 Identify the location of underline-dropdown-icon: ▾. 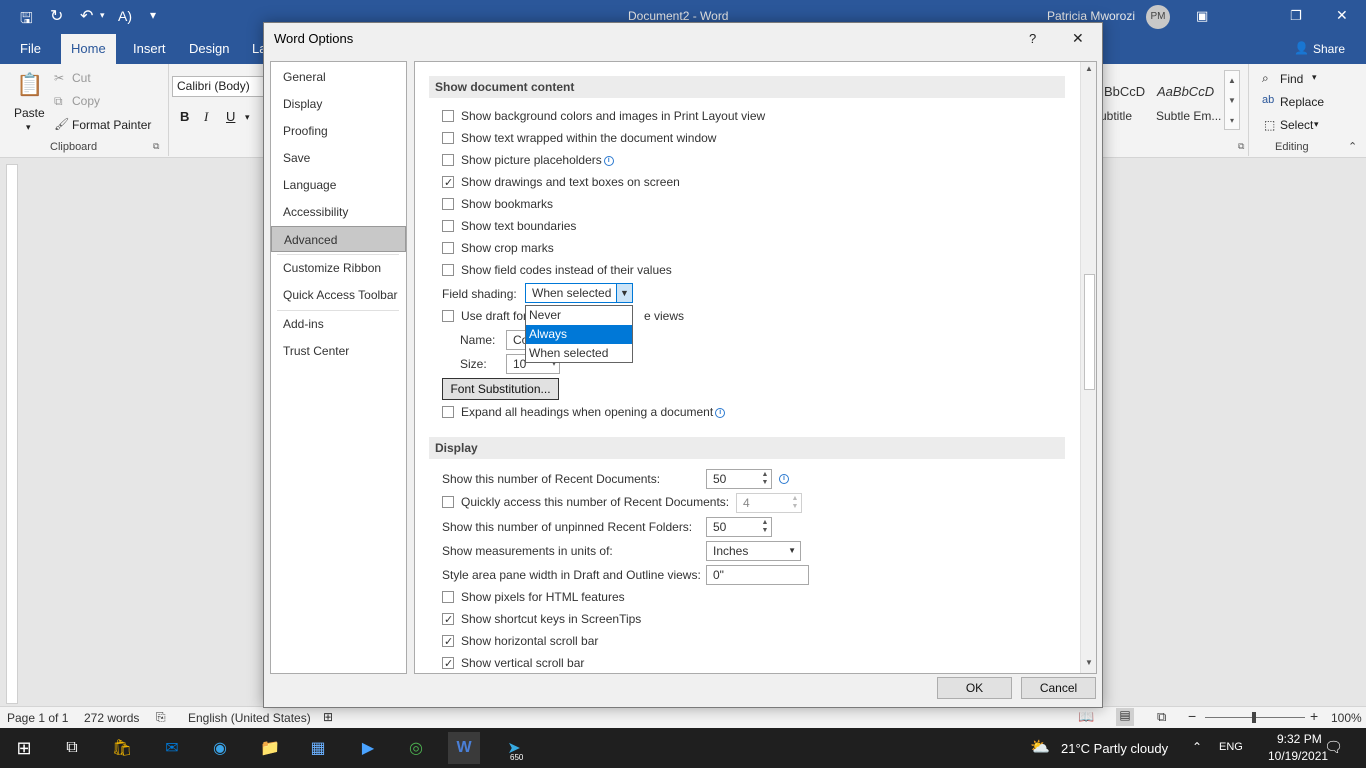
(247, 117).